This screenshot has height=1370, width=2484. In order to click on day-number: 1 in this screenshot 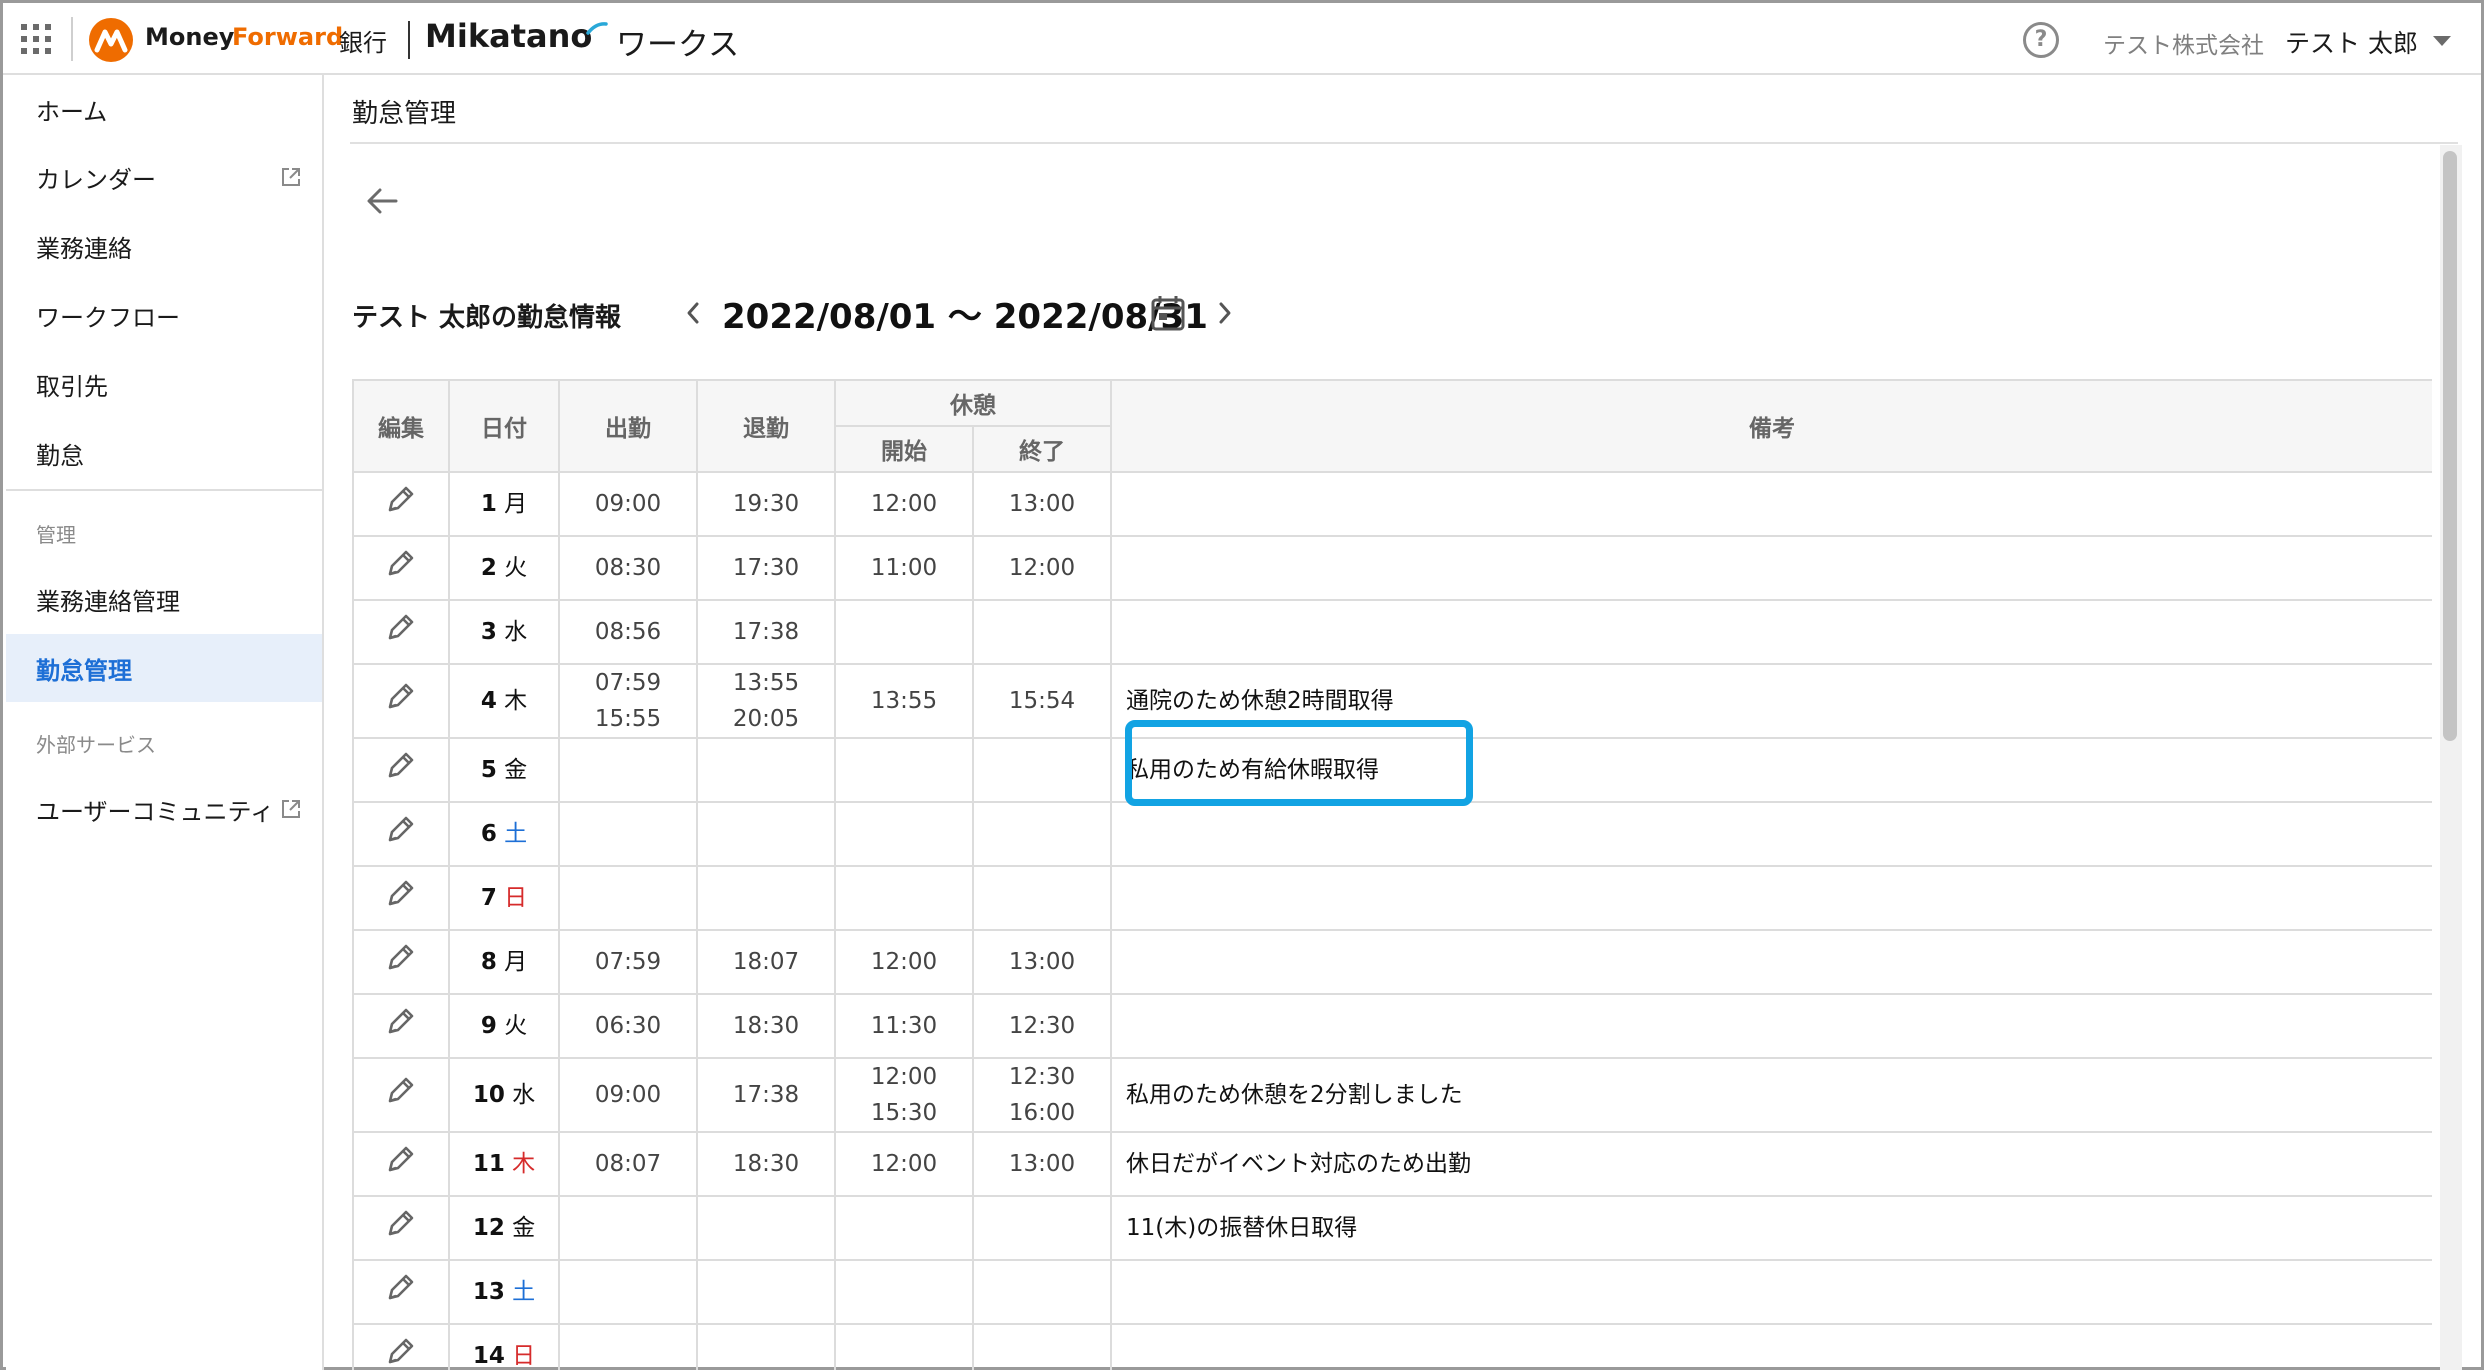, I will do `click(488, 504)`.